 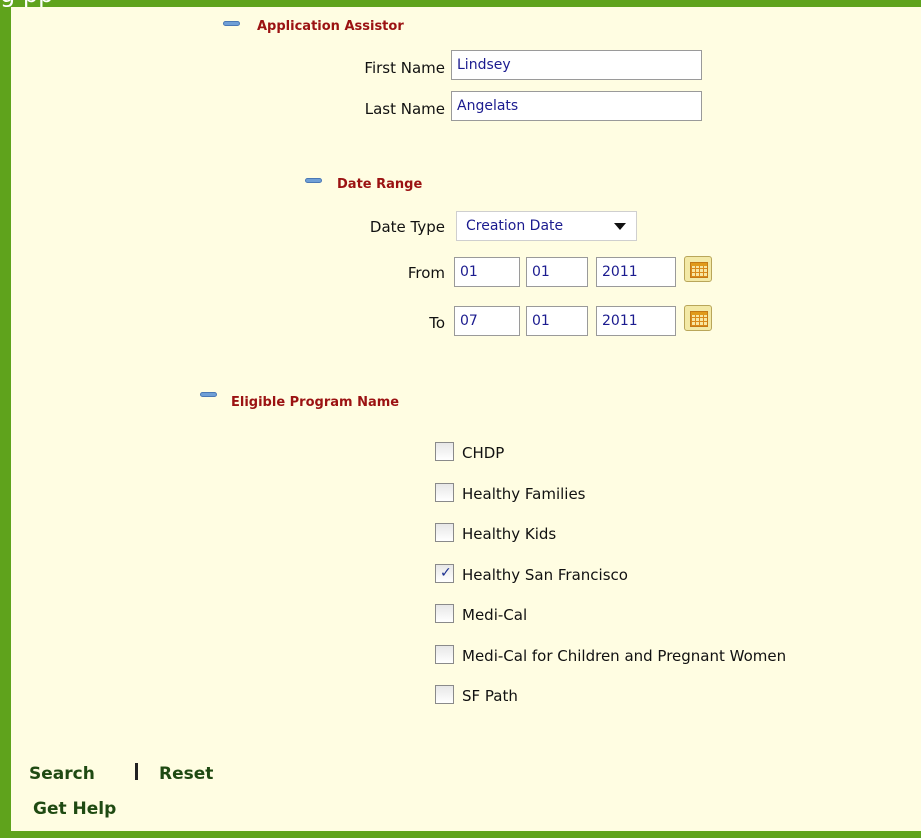 I want to click on checkbox-label: CHDP, so click(x=483, y=453).